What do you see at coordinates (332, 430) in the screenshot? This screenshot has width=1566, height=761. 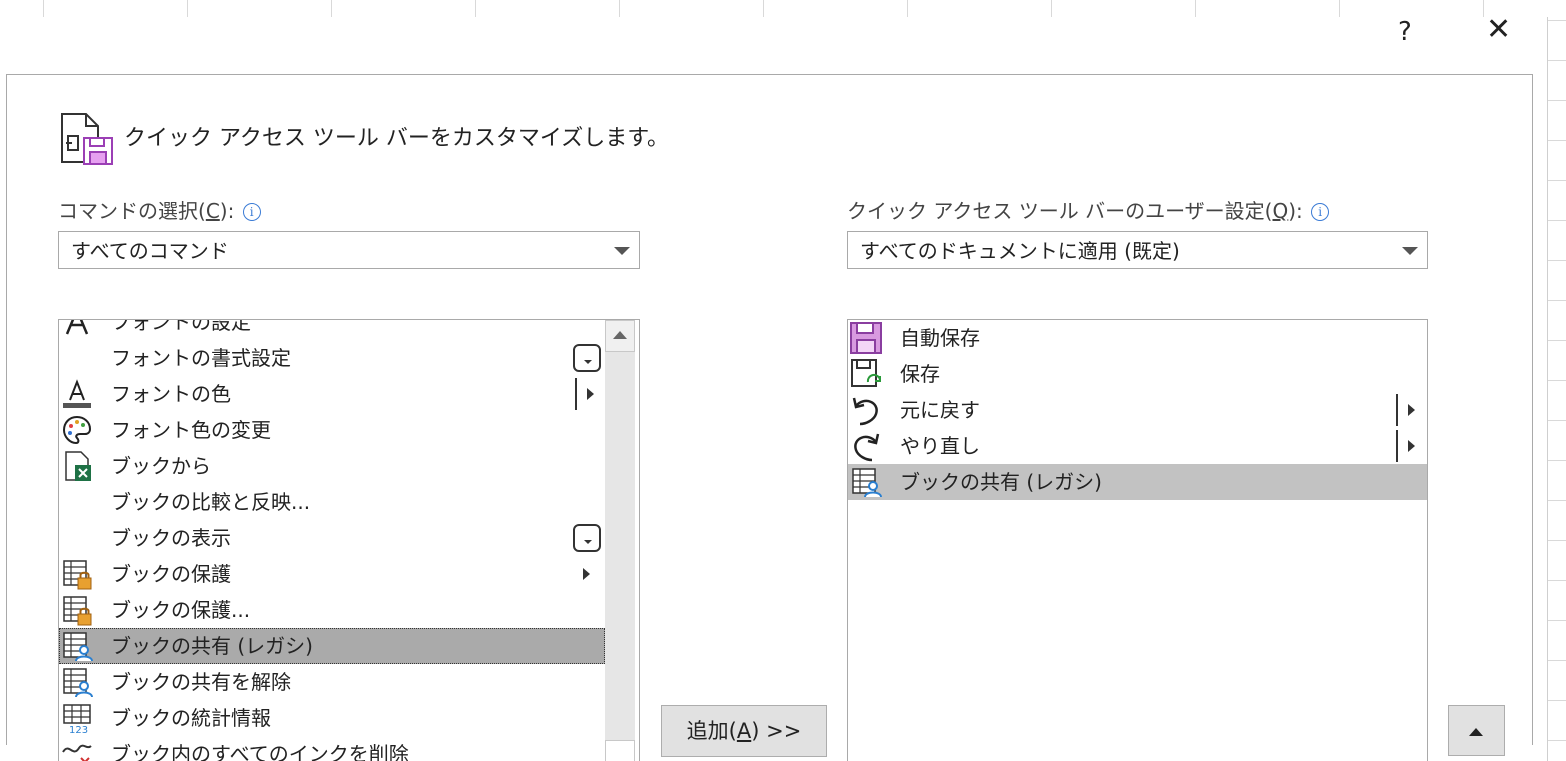 I see `list-item: フォント色の変更` at bounding box center [332, 430].